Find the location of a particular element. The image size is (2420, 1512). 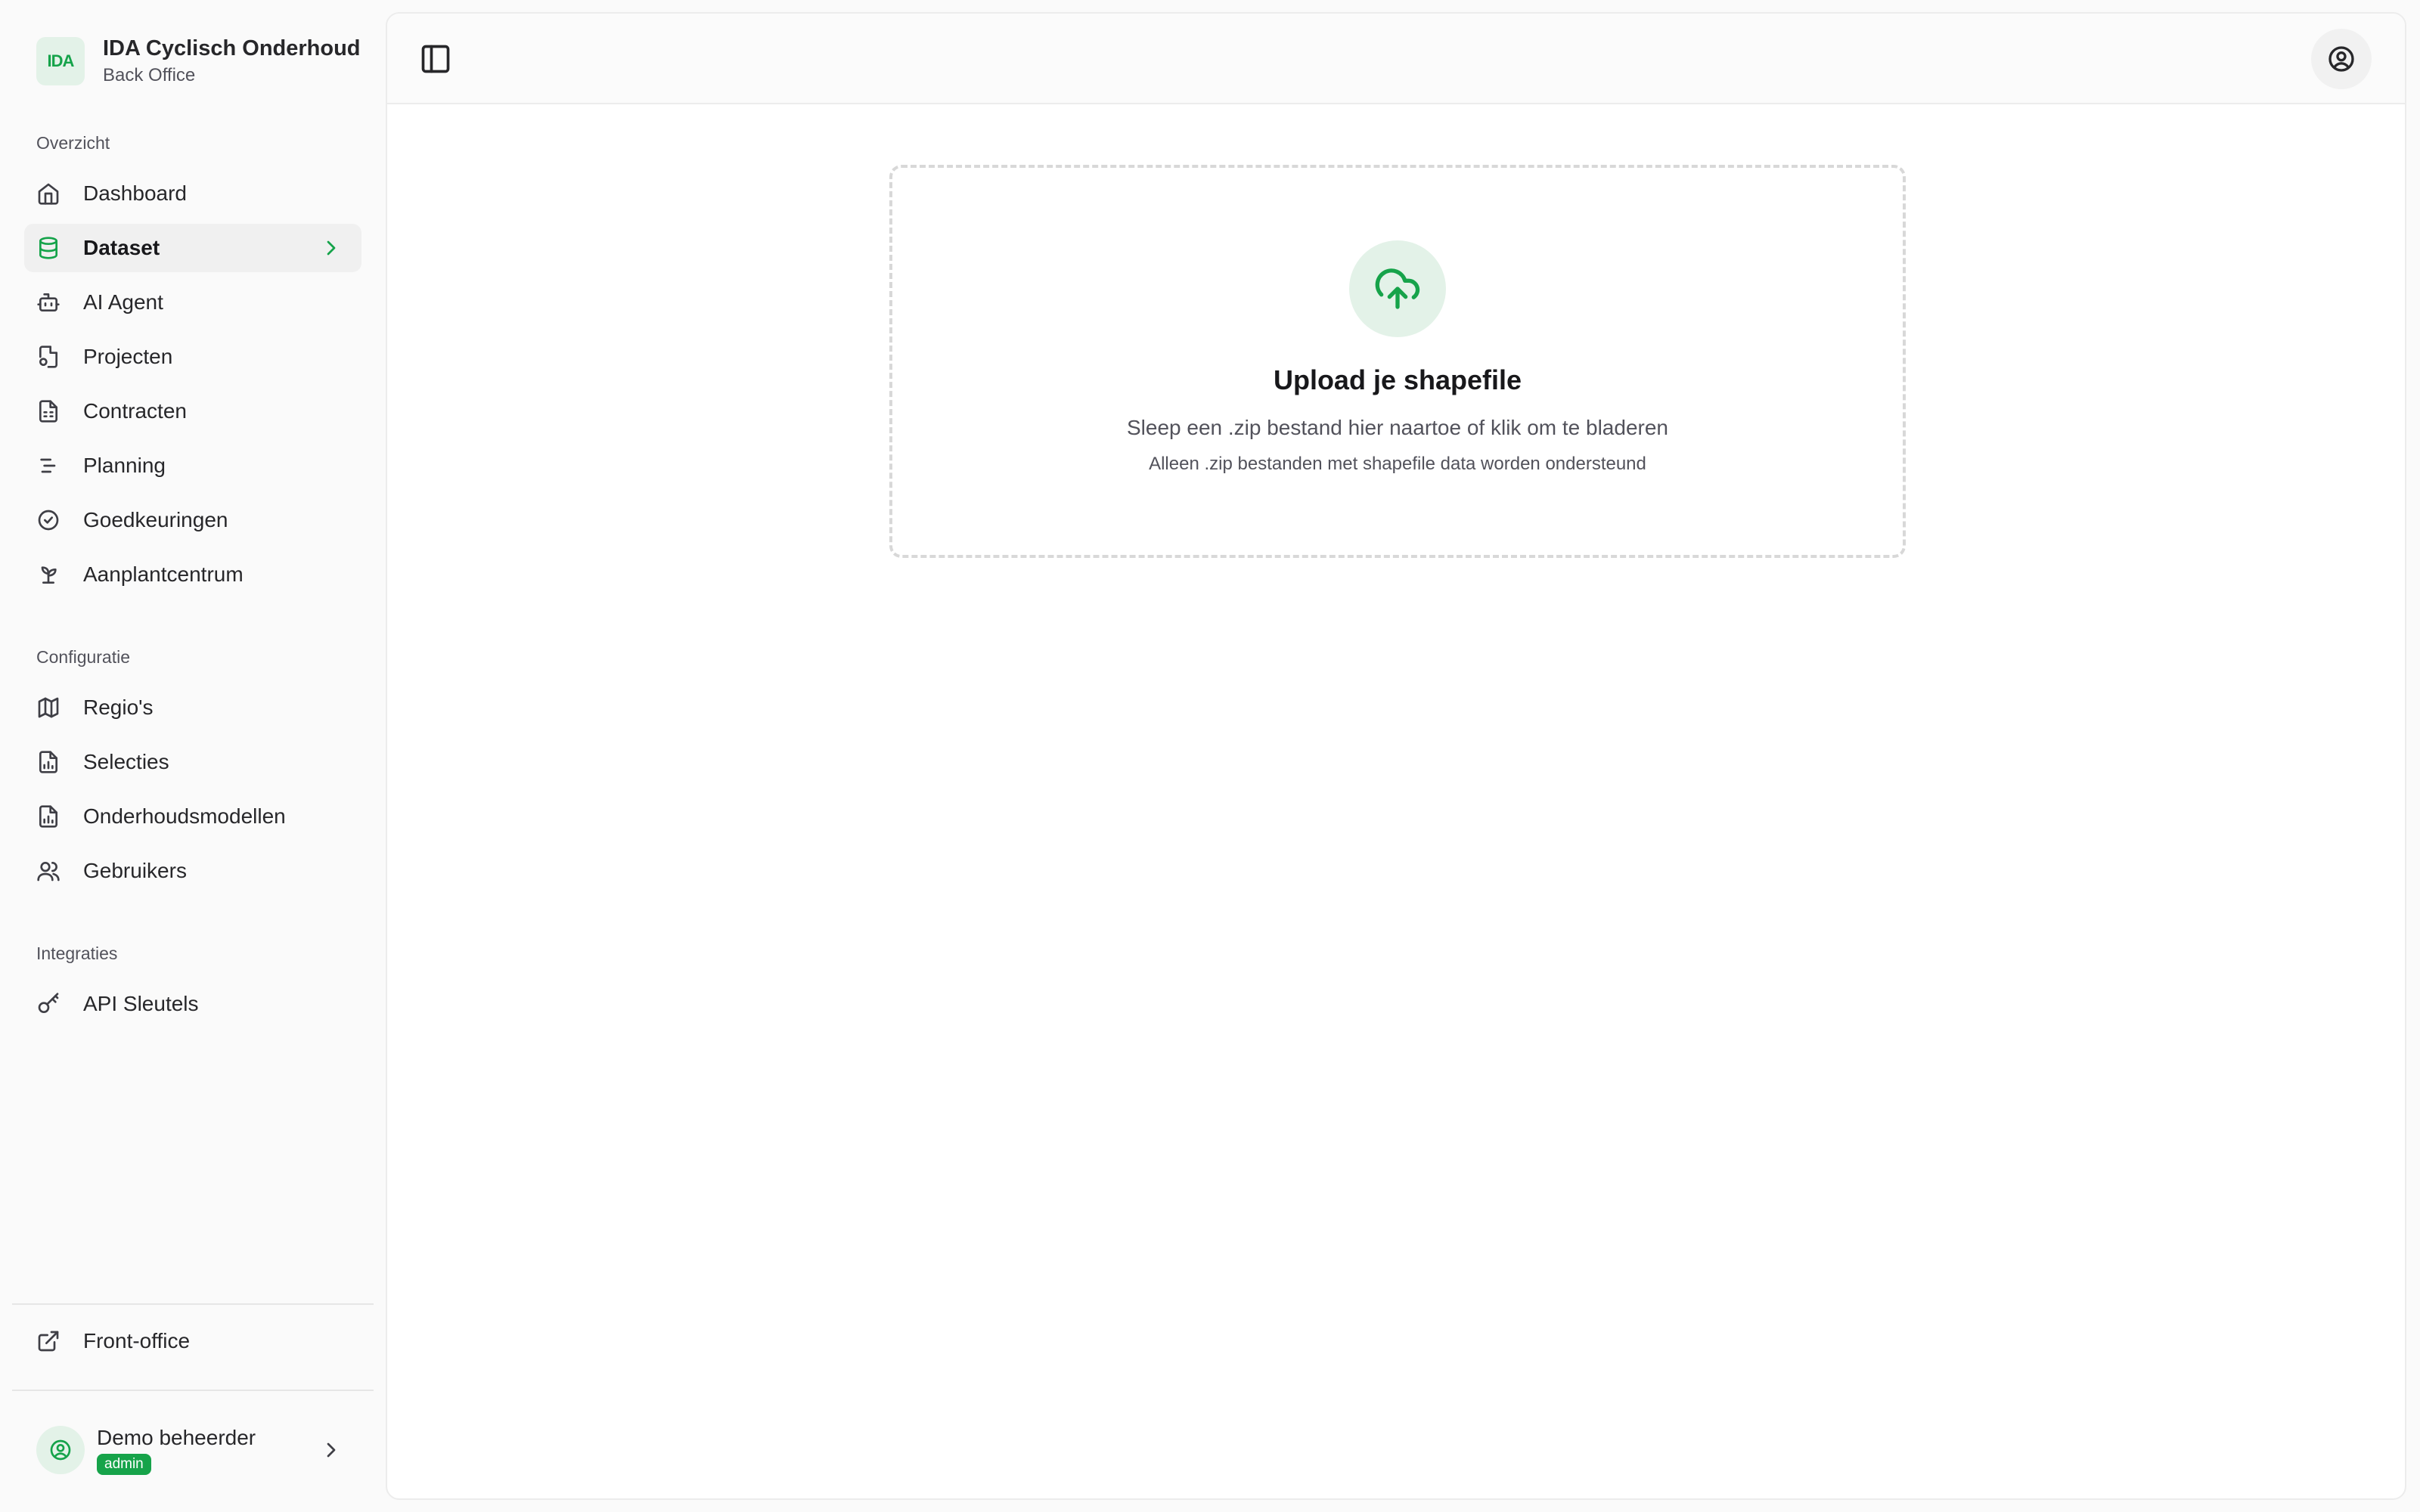

nav-group-integraties: API Sleutels is located at coordinates (192, 1007).